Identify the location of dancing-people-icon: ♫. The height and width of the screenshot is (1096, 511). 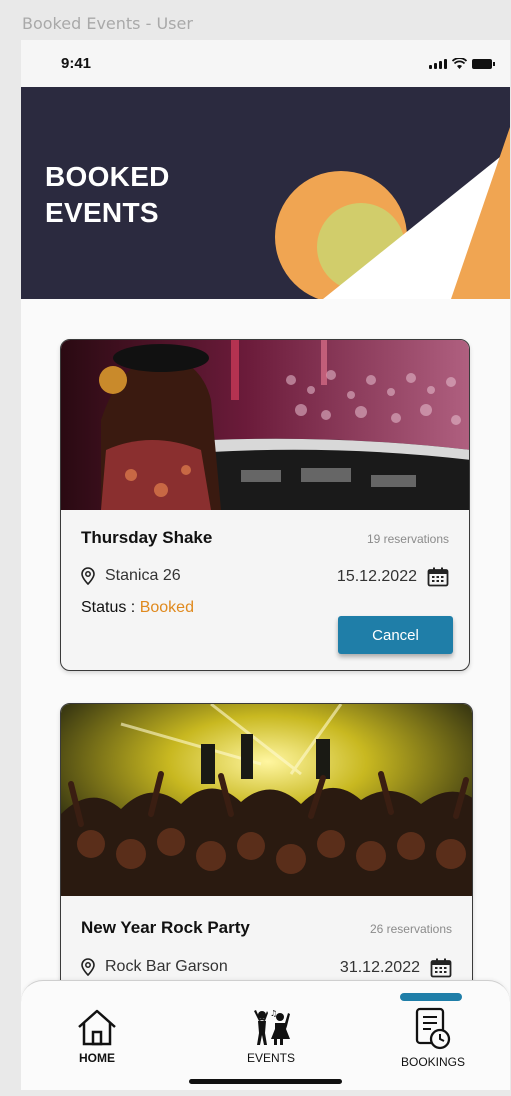
(272, 1027).